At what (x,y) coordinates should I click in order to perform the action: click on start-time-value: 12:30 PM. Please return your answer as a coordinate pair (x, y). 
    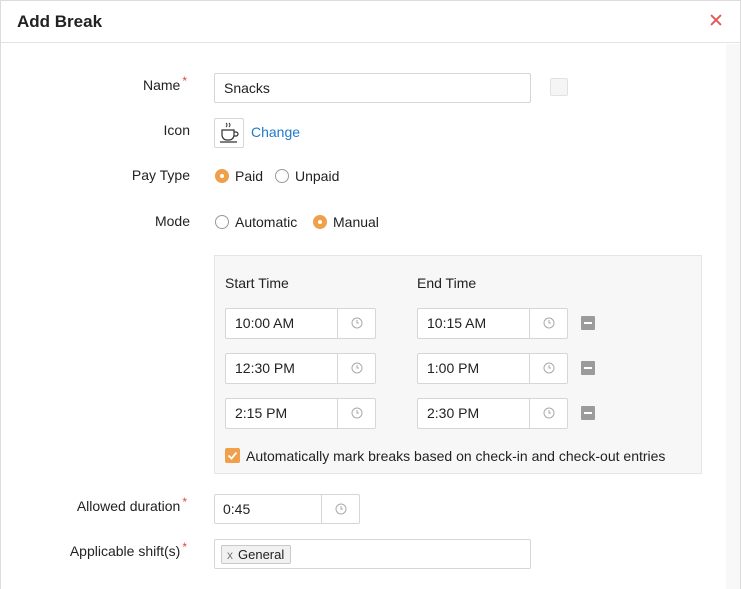
    Looking at the image, I should click on (265, 368).